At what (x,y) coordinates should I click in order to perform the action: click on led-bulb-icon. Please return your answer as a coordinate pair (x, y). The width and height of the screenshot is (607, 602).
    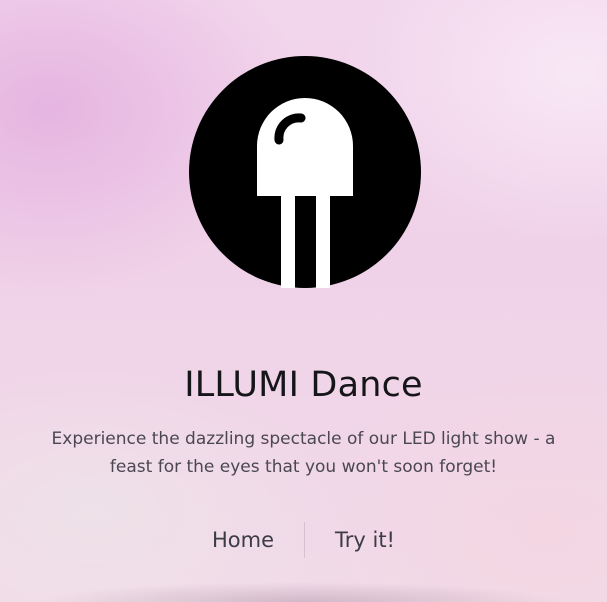
    Looking at the image, I should click on (305, 172).